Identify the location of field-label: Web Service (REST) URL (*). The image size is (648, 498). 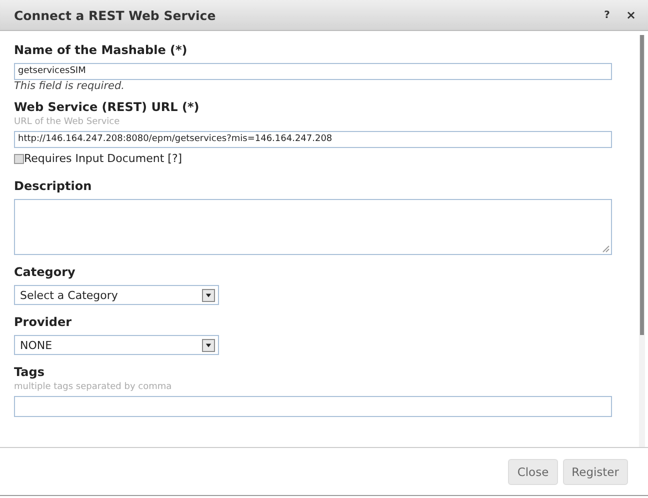
(107, 107).